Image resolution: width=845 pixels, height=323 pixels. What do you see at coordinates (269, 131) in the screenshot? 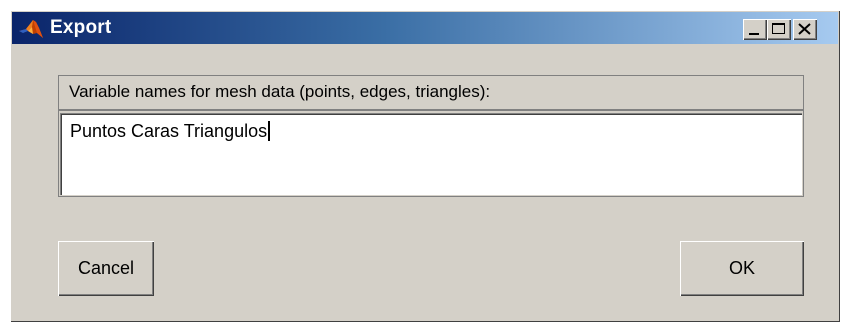
I see `text-caret` at bounding box center [269, 131].